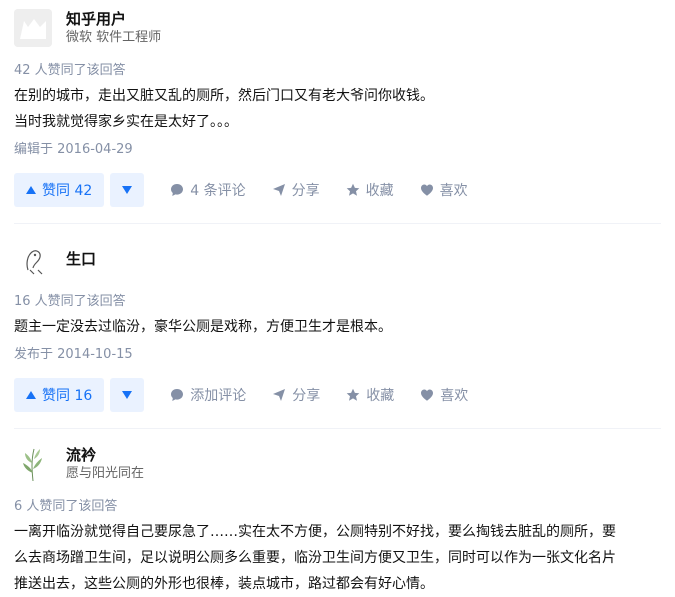  What do you see at coordinates (337, 355) in the screenshot?
I see `answer-time: 发布于 2014-10-15` at bounding box center [337, 355].